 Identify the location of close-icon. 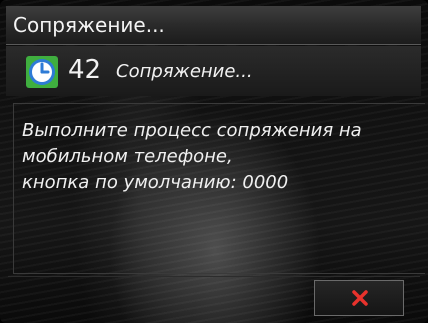
(360, 298).